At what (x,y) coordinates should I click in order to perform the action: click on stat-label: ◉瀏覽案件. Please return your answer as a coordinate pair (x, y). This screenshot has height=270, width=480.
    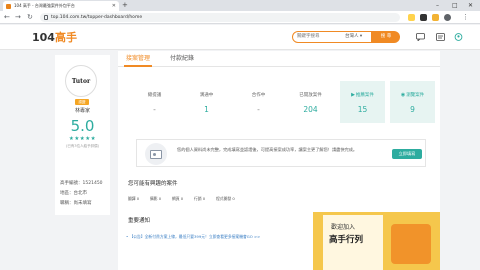
    Looking at the image, I should click on (412, 95).